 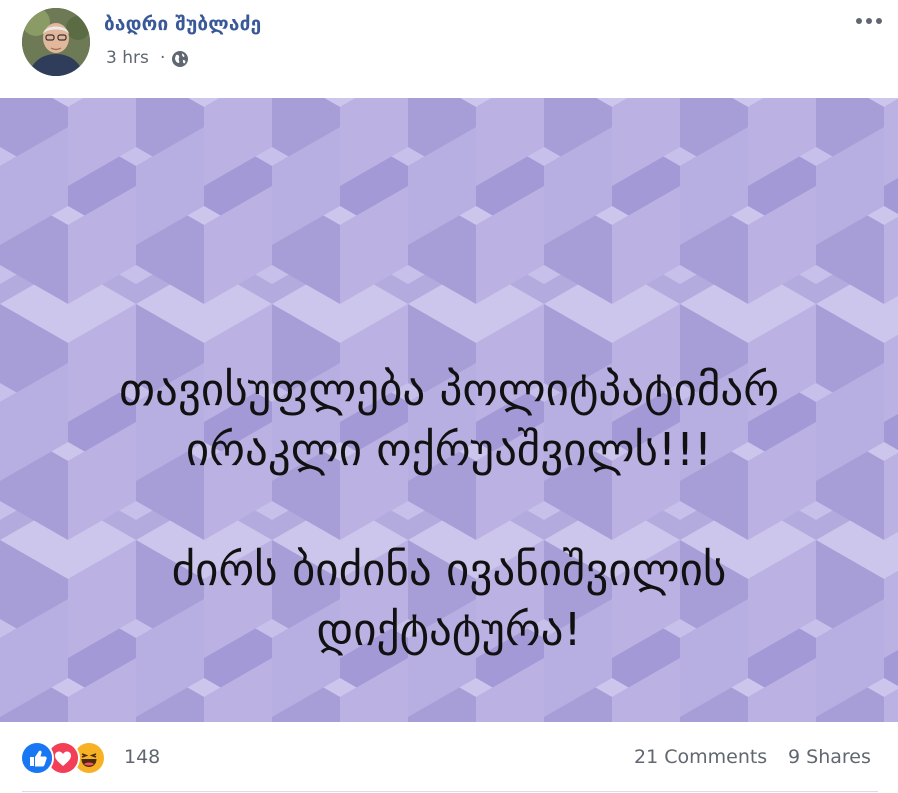 What do you see at coordinates (449, 449) in the screenshot?
I see `caption-line-2: ირაკლი ოქრუაშვილს!!!` at bounding box center [449, 449].